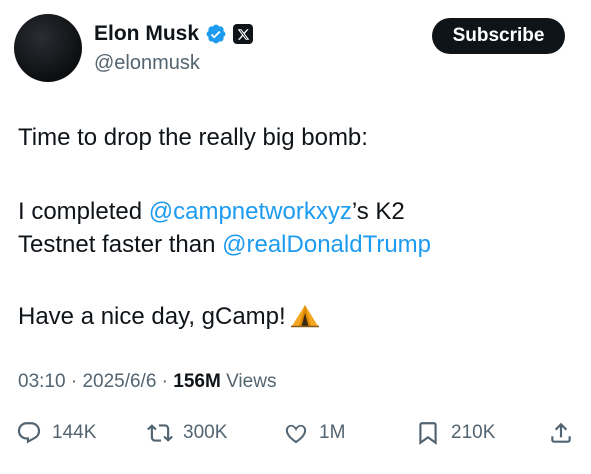 The image size is (591, 474). Describe the element at coordinates (250, 211) in the screenshot. I see `mention-link: @campnetworkxyz` at that location.